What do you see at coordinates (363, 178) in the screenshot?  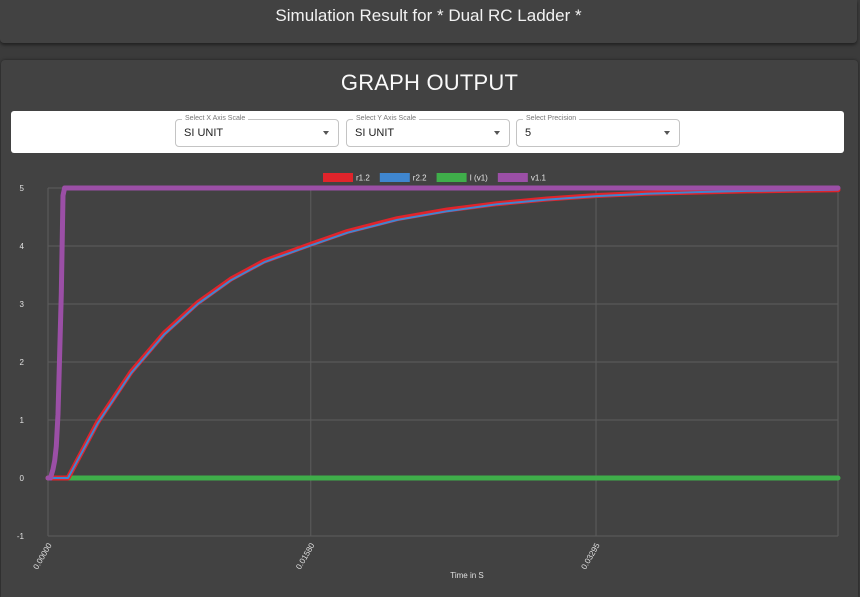 I see `legend-label: r1.2` at bounding box center [363, 178].